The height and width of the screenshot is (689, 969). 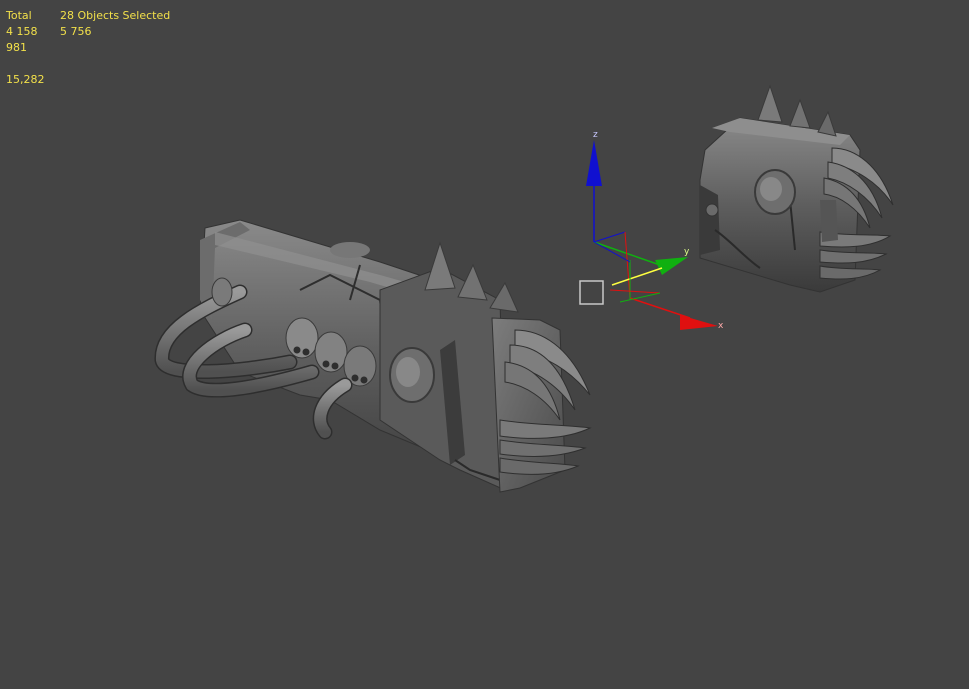 What do you see at coordinates (637, 276) in the screenshot?
I see `xy-plane-handle` at bounding box center [637, 276].